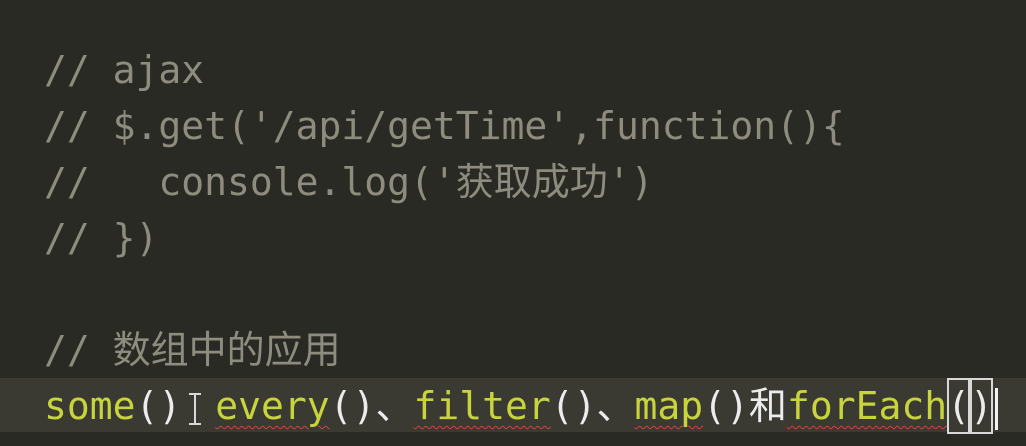 The image size is (1026, 446). I want to click on token-forEach: forEach, so click(867, 406).